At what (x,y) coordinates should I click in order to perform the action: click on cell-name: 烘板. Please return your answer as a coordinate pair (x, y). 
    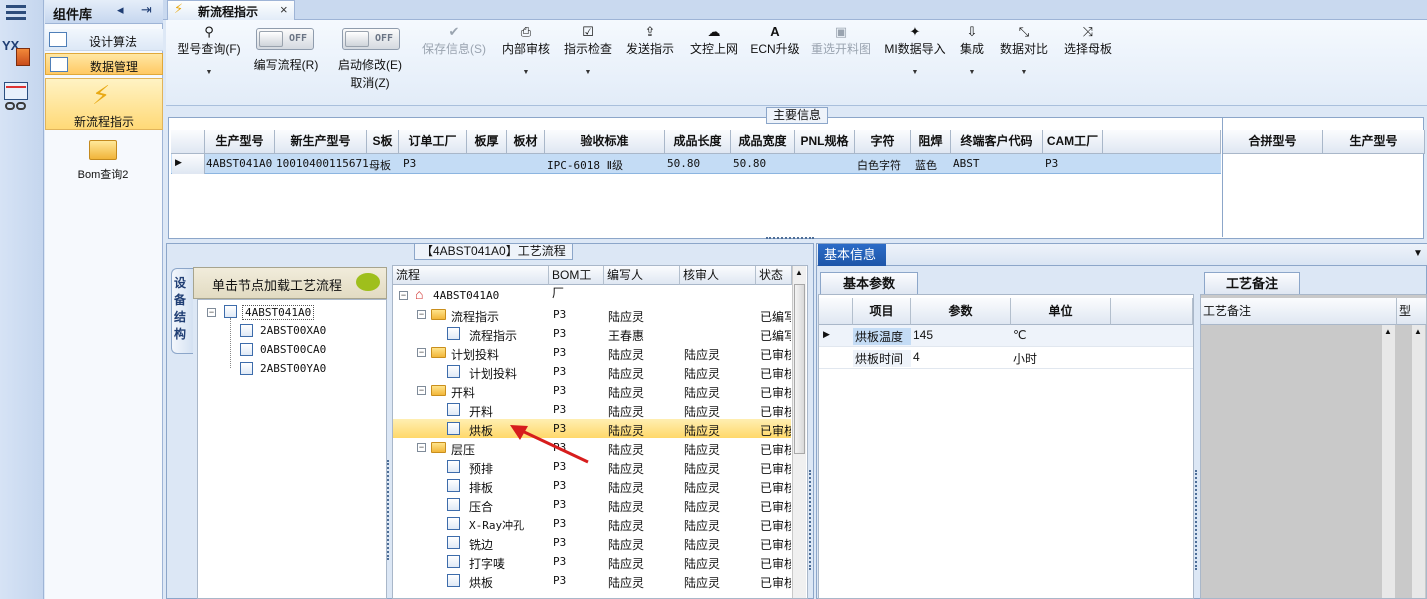
    Looking at the image, I should click on (481, 582).